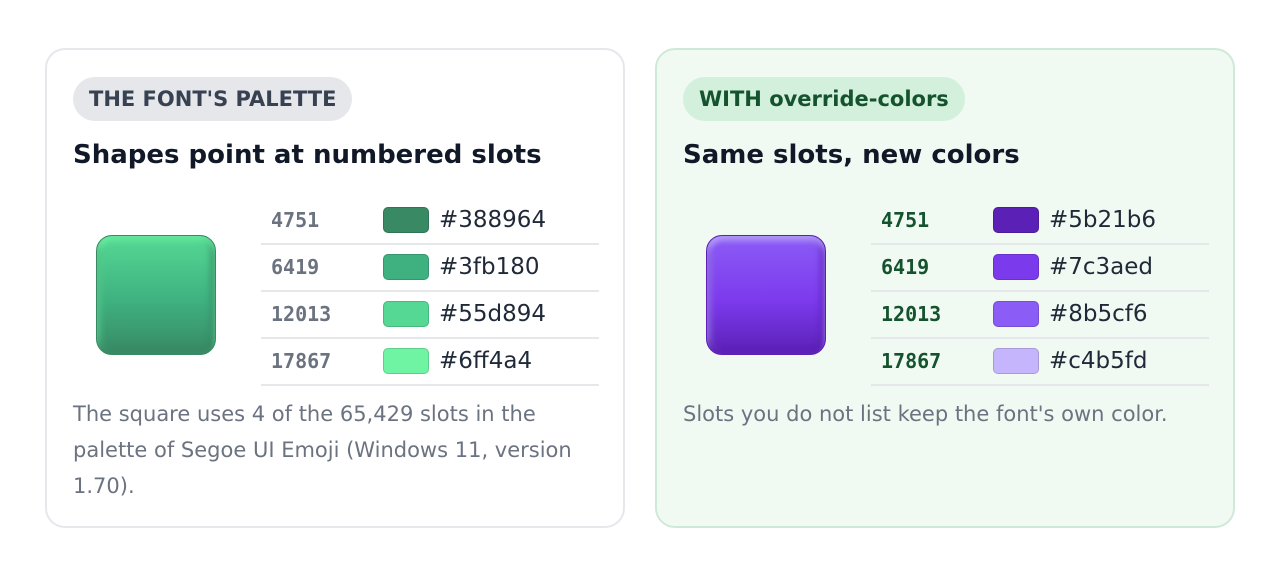  Describe the element at coordinates (1103, 220) in the screenshot. I see `hex-value: #5b21b6` at that location.